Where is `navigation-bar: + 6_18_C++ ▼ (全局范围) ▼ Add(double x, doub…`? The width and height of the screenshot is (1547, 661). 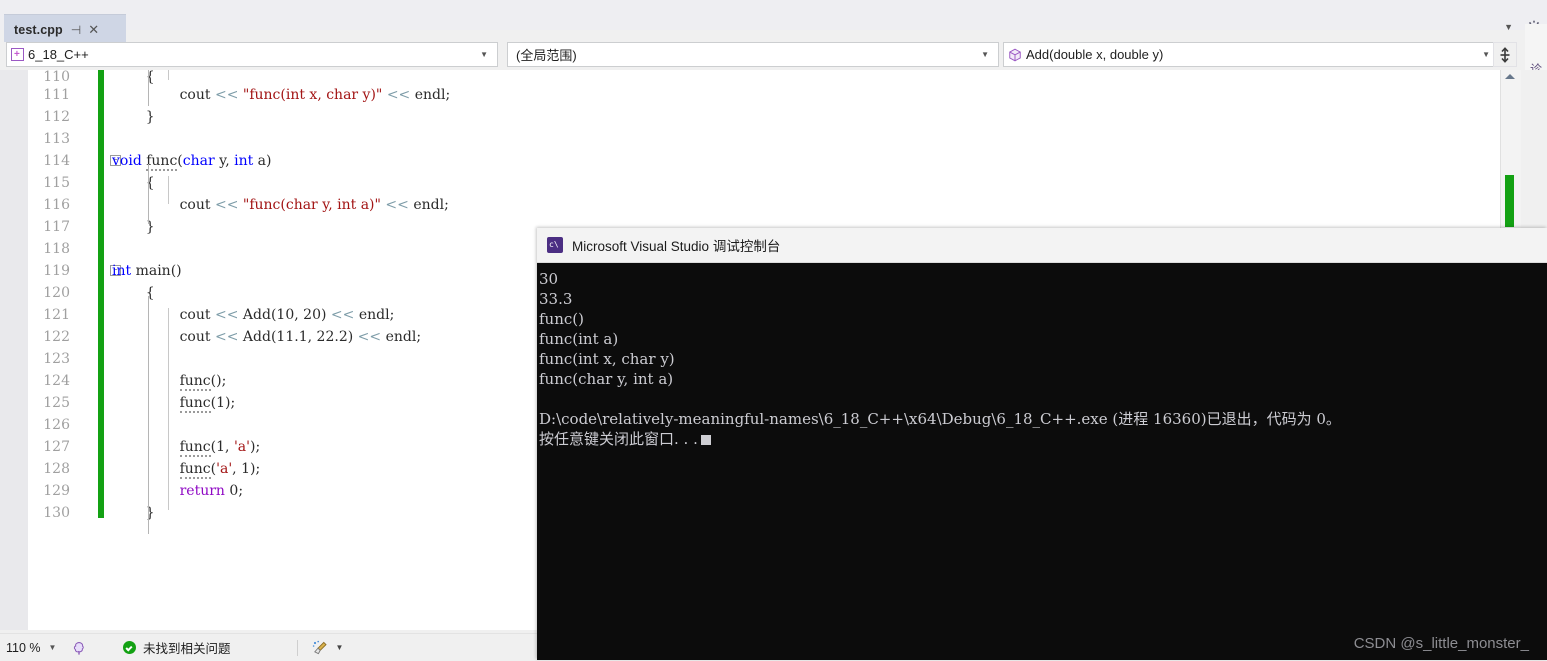 navigation-bar: + 6_18_C++ ▼ (全局范围) ▼ Add(double x, doub… is located at coordinates (773, 56).